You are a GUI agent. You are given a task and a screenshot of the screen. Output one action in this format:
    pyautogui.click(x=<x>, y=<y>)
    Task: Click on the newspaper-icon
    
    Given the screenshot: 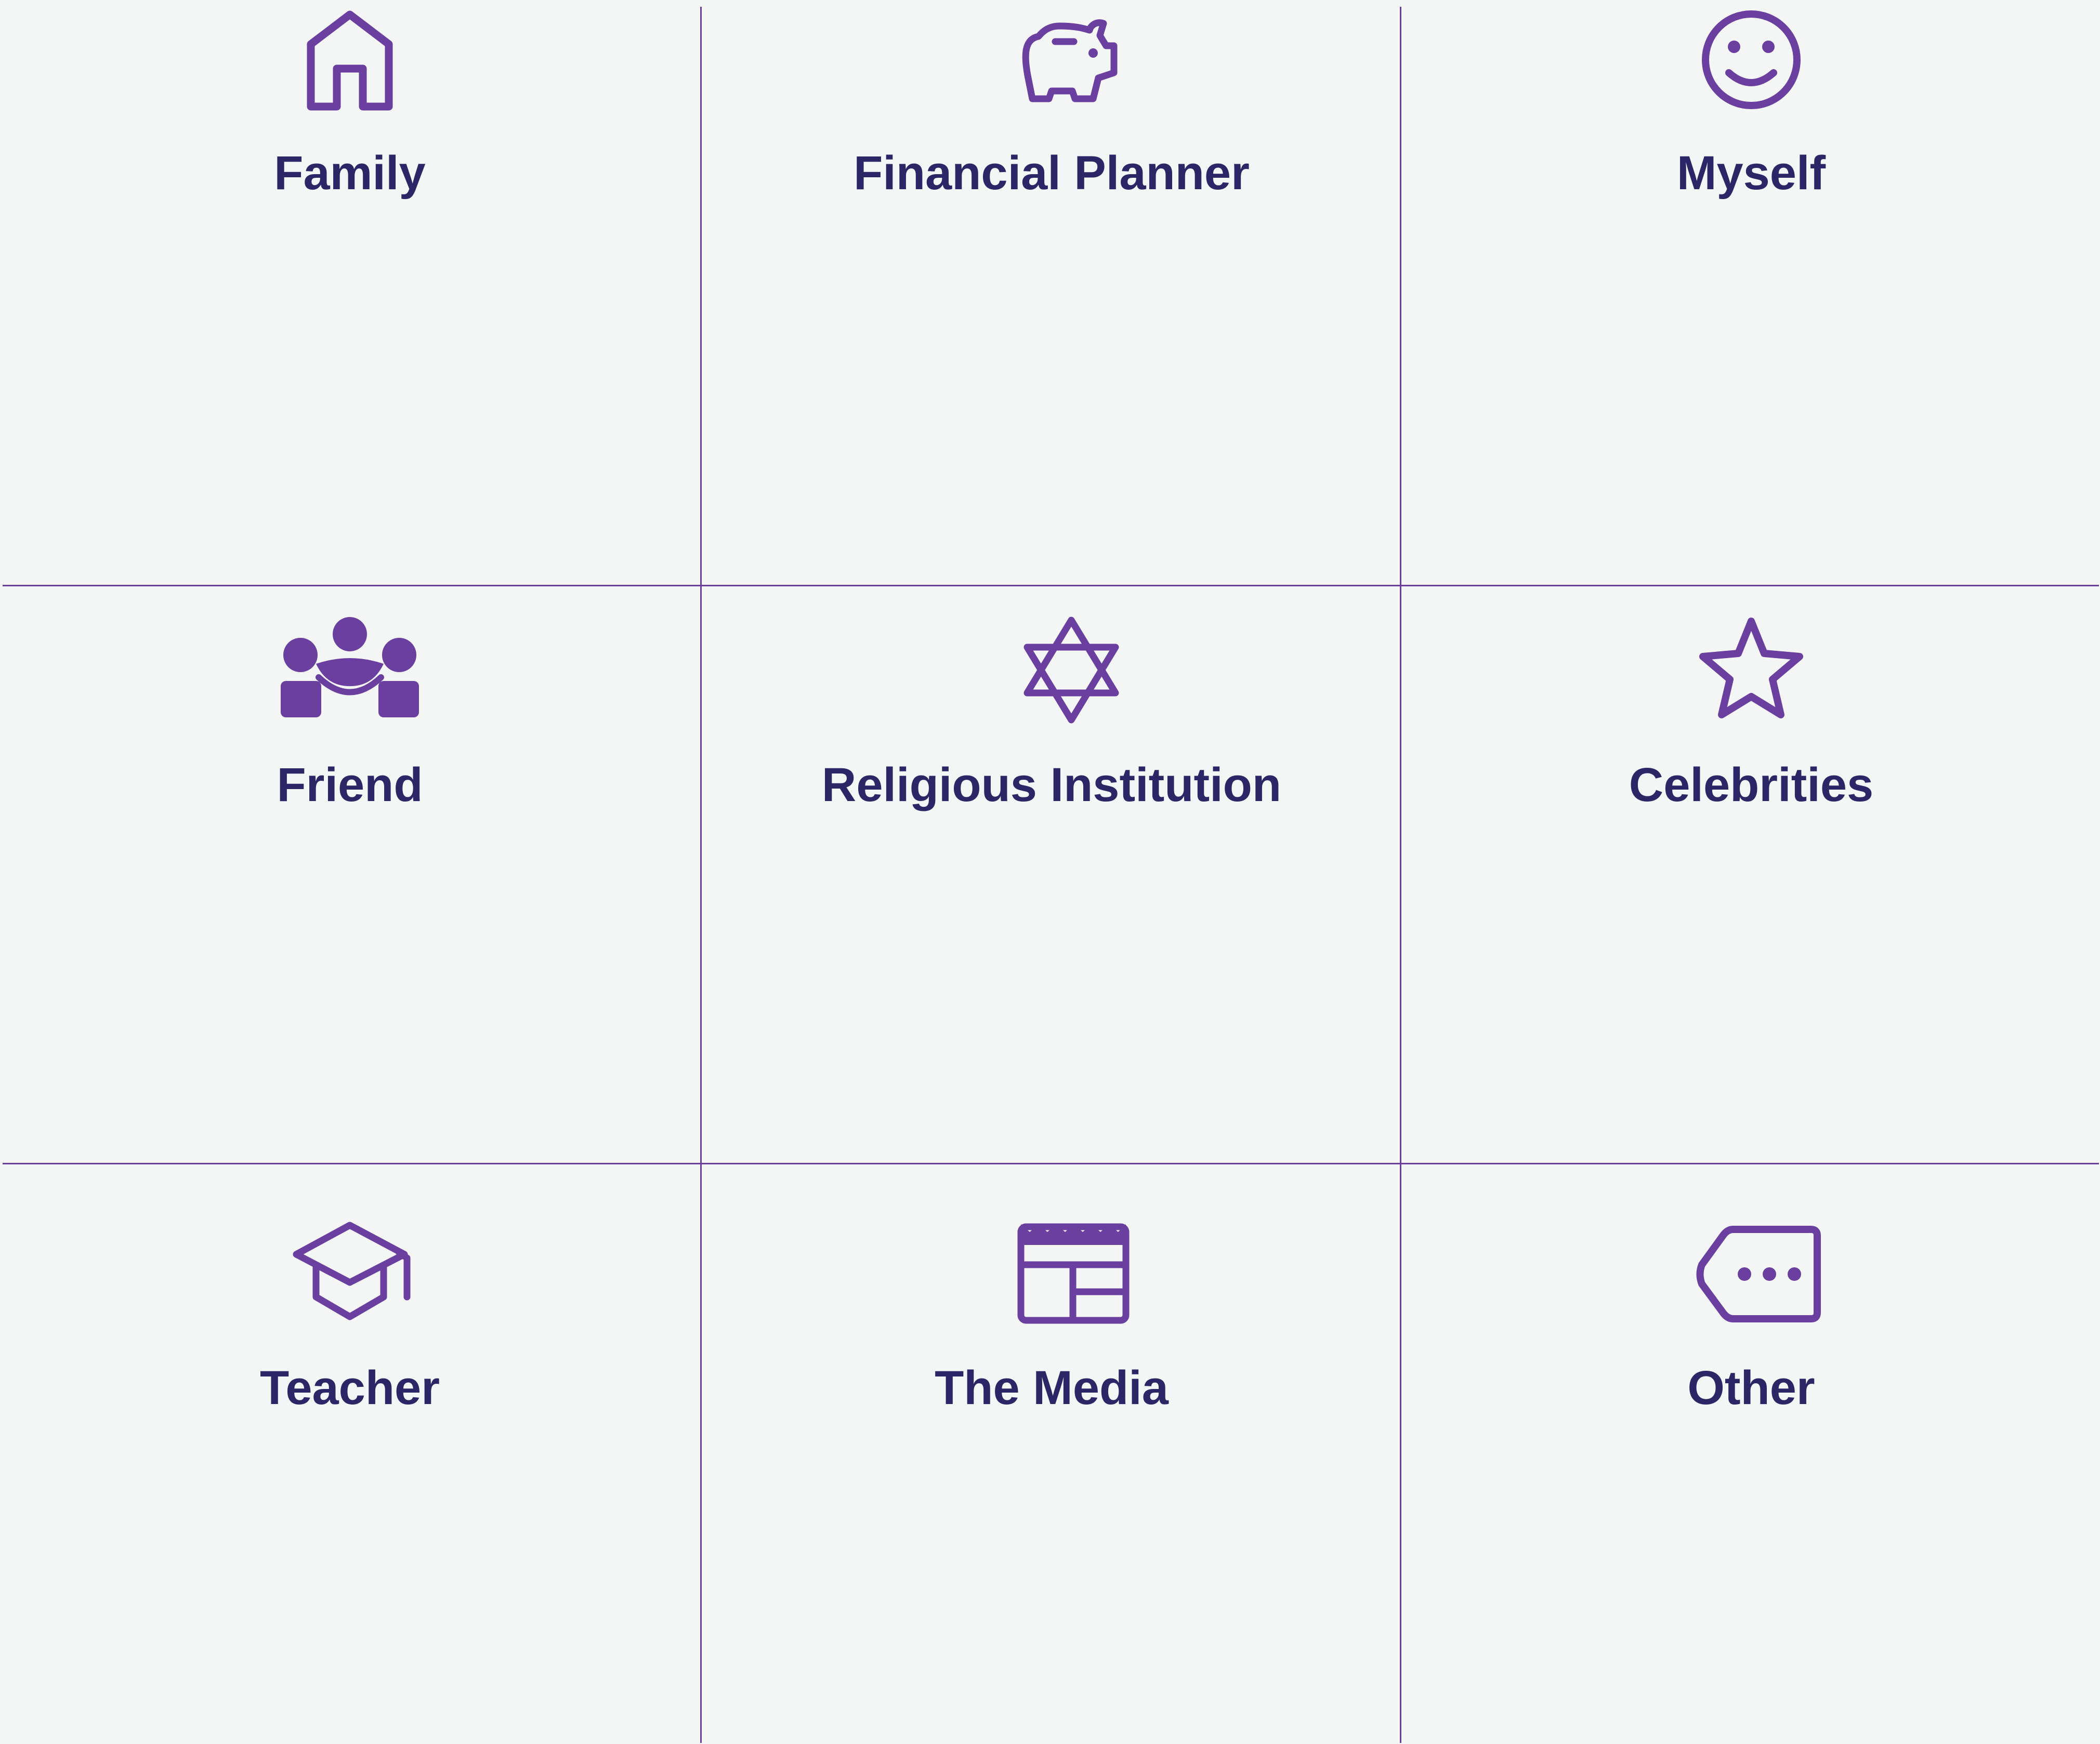 What is the action you would take?
    pyautogui.click(x=1073, y=1273)
    